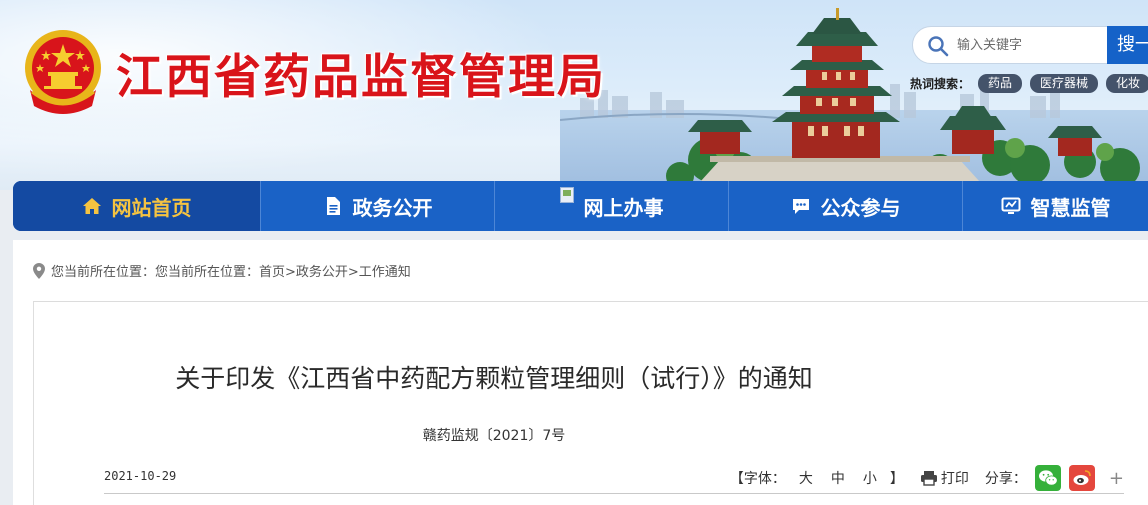 The height and width of the screenshot is (505, 1148). I want to click on printer-icon, so click(928, 478).